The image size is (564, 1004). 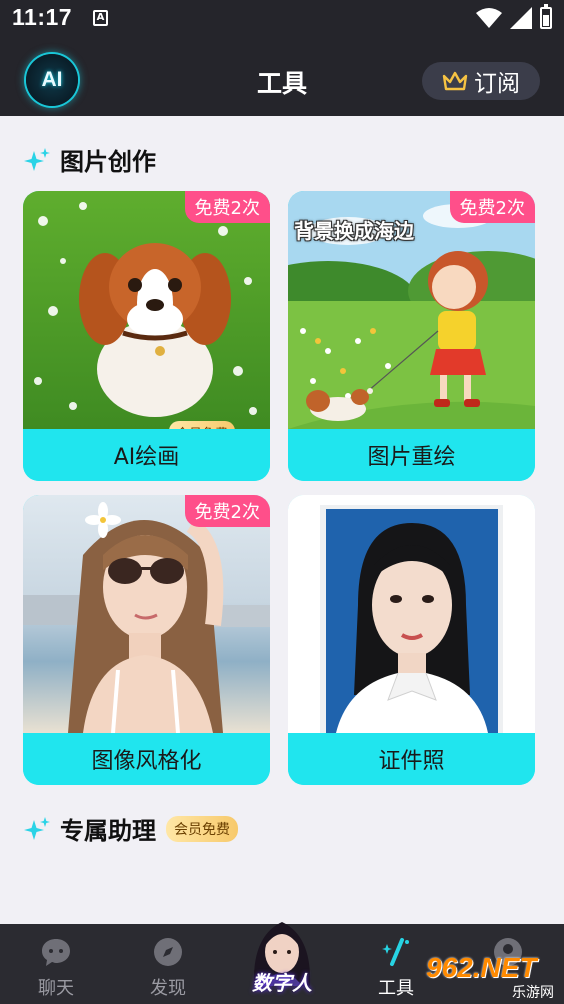 I want to click on card-image-dog, so click(x=146, y=310).